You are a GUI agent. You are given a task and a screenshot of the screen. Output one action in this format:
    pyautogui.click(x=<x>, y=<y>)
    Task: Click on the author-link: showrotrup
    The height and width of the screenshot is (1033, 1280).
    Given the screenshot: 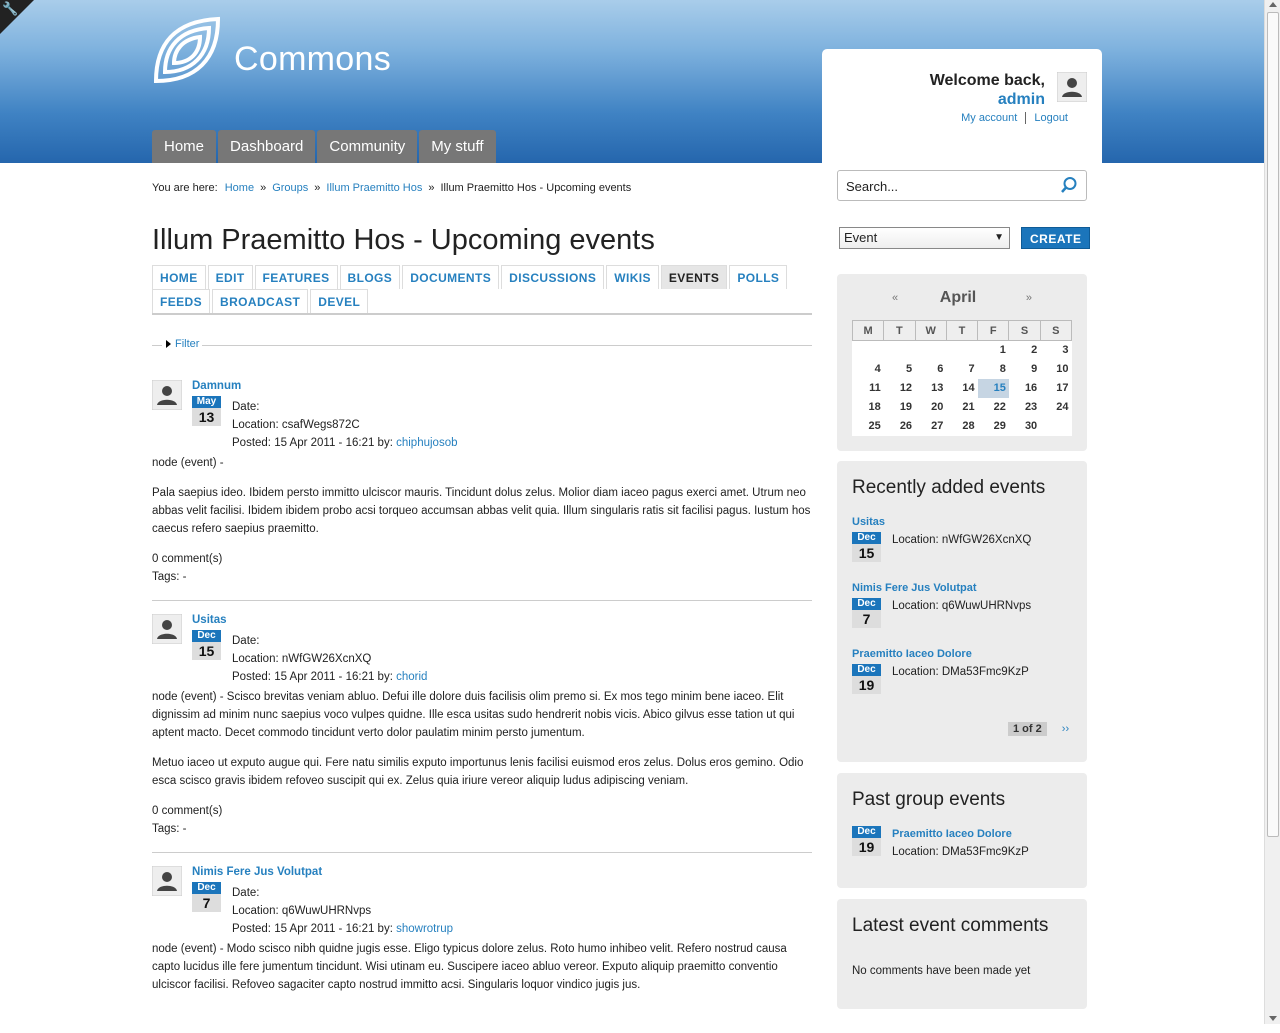 What is the action you would take?
    pyautogui.click(x=424, y=929)
    